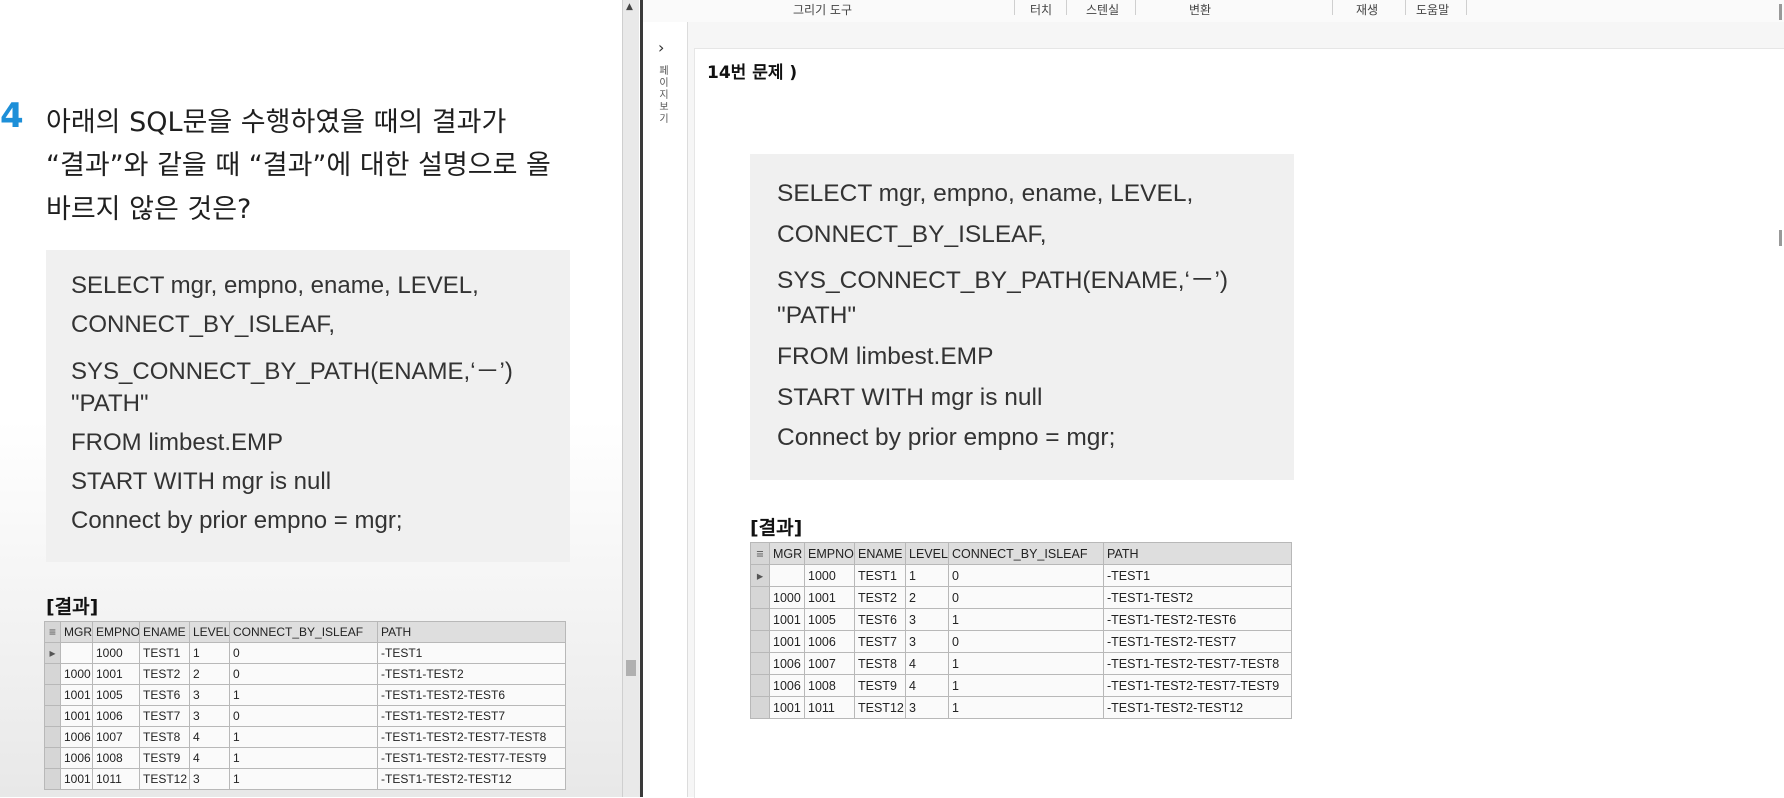 Image resolution: width=1784 pixels, height=798 pixels. What do you see at coordinates (116, 695) in the screenshot?
I see `cell: 1005` at bounding box center [116, 695].